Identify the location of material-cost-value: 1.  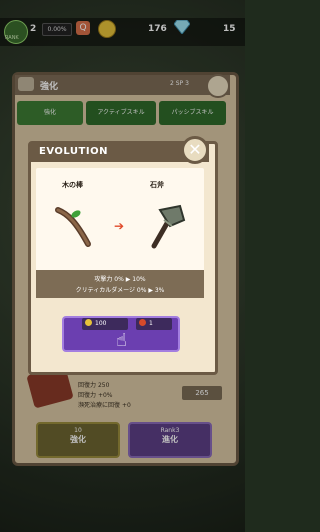
(151, 323).